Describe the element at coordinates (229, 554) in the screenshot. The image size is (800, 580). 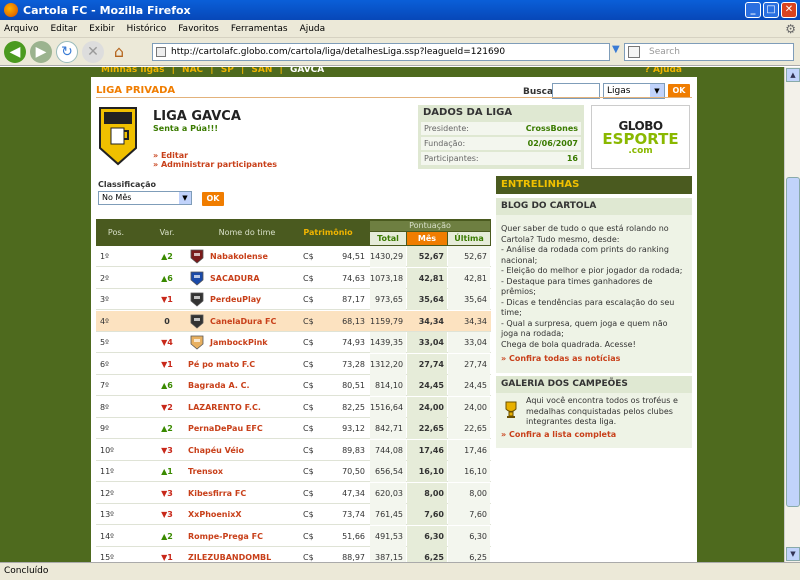
I see `cell-team-link: ZILEZUBANDOMBL` at that location.